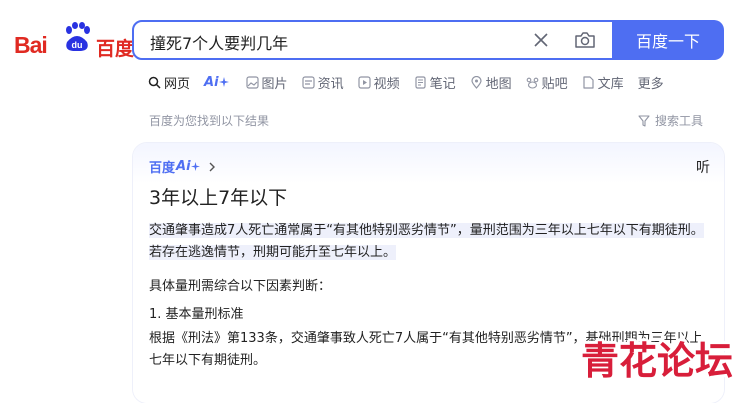 The image size is (756, 403). I want to click on tab-label: Ai, so click(211, 82).